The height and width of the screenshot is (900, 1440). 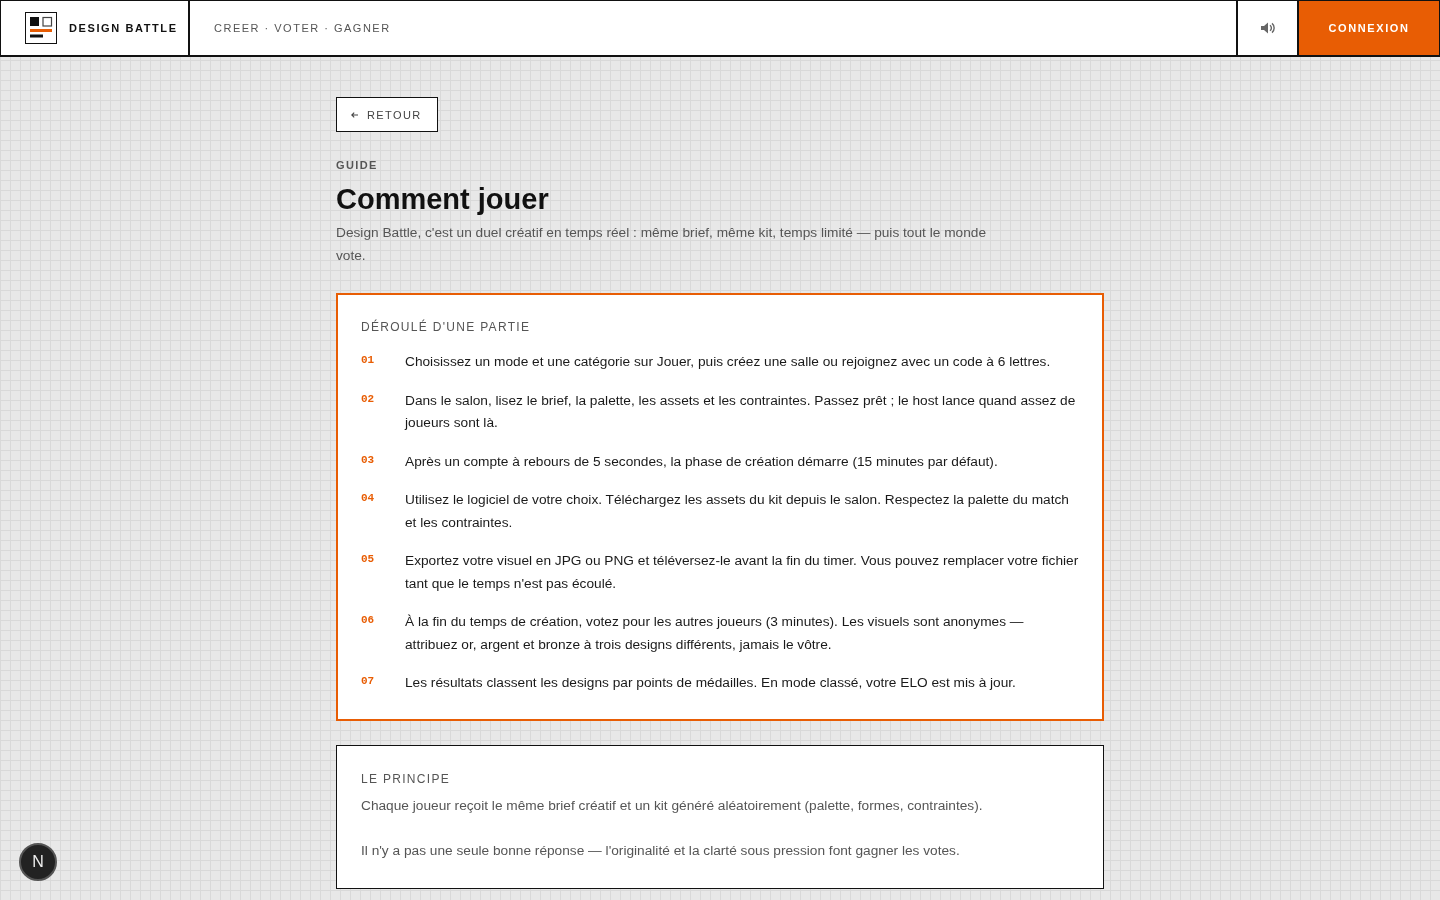 What do you see at coordinates (446, 327) in the screenshot?
I see `card-heading: DÉROULÉ D'UNE PARTIE` at bounding box center [446, 327].